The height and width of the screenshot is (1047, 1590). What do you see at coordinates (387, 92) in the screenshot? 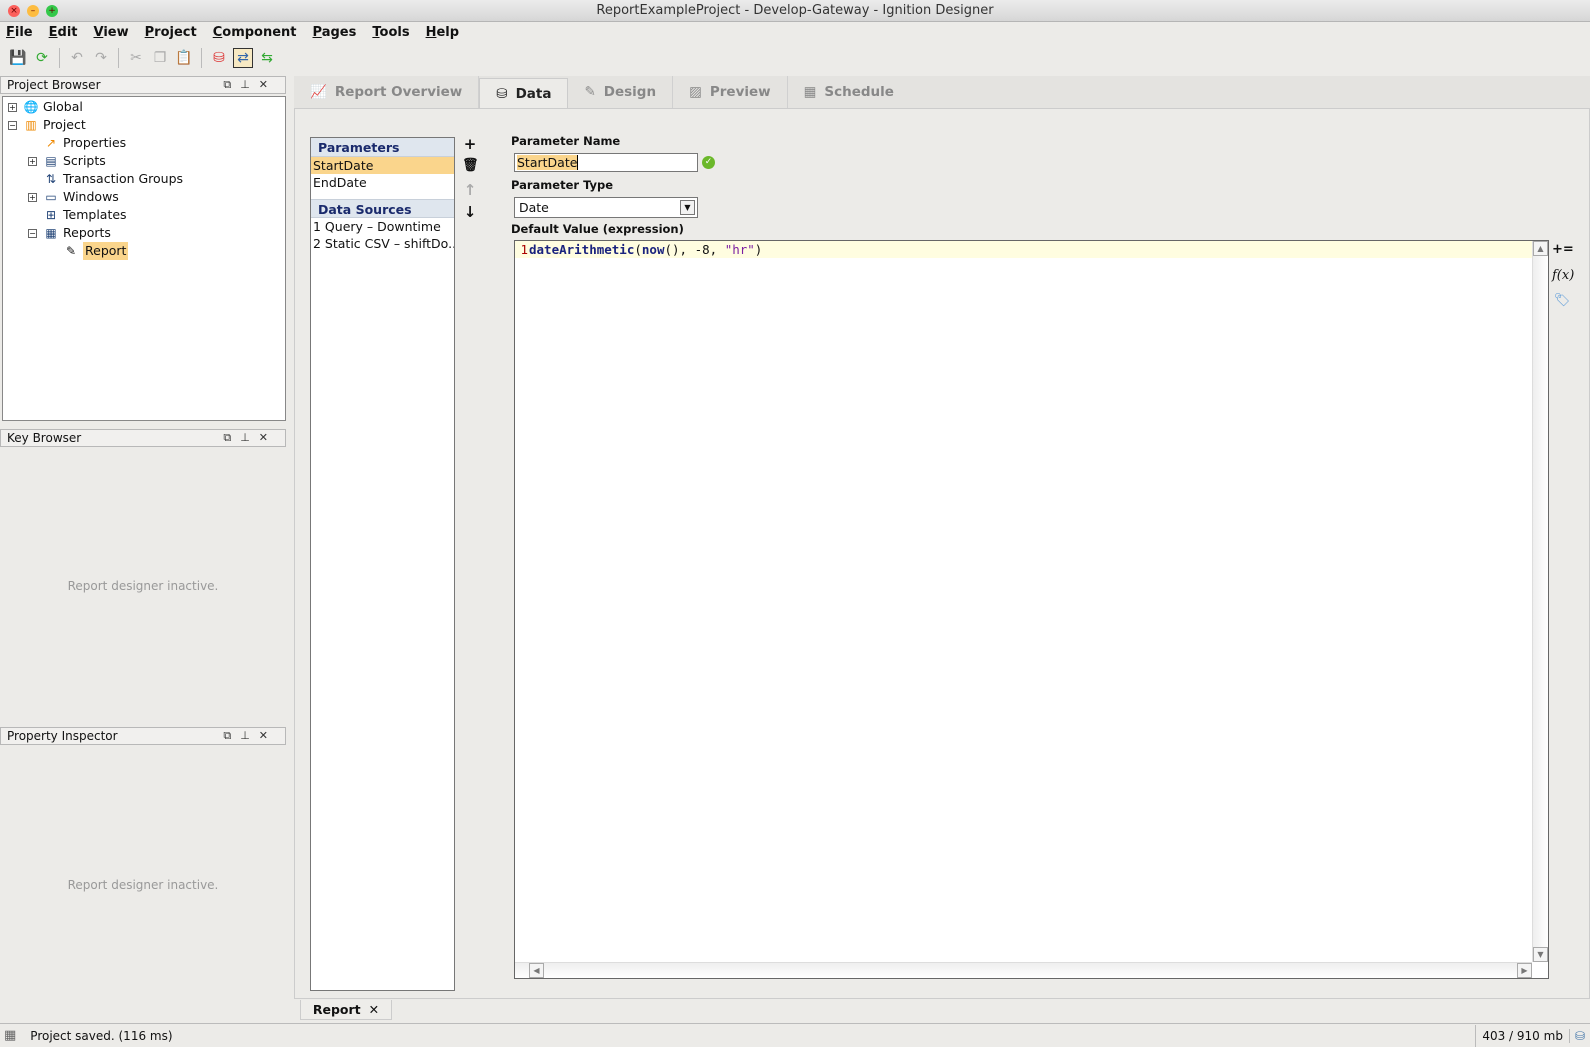
I see `tab-report-overview: 📈 Report Overview` at bounding box center [387, 92].